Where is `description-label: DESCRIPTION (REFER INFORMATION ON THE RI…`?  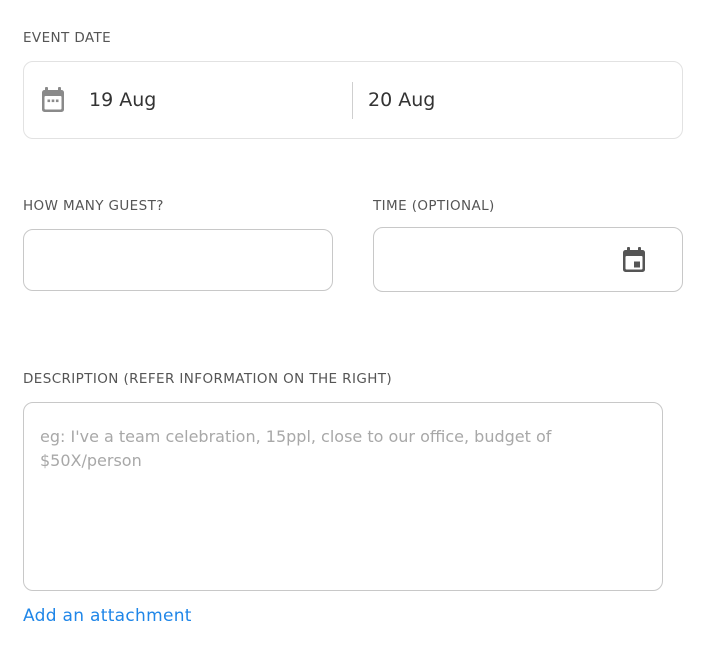
description-label: DESCRIPTION (REFER INFORMATION ON THE RI… is located at coordinates (208, 379).